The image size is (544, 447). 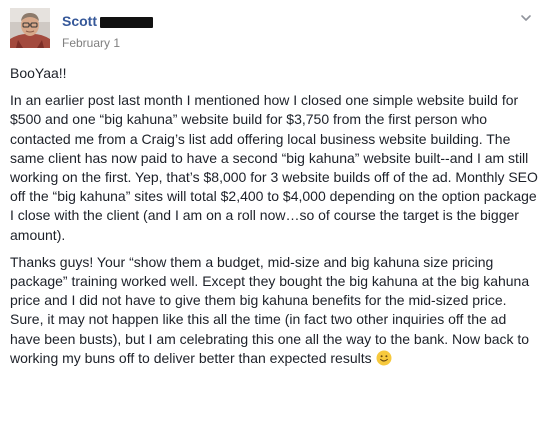 I want to click on author-name-link: Scott, so click(x=107, y=21).